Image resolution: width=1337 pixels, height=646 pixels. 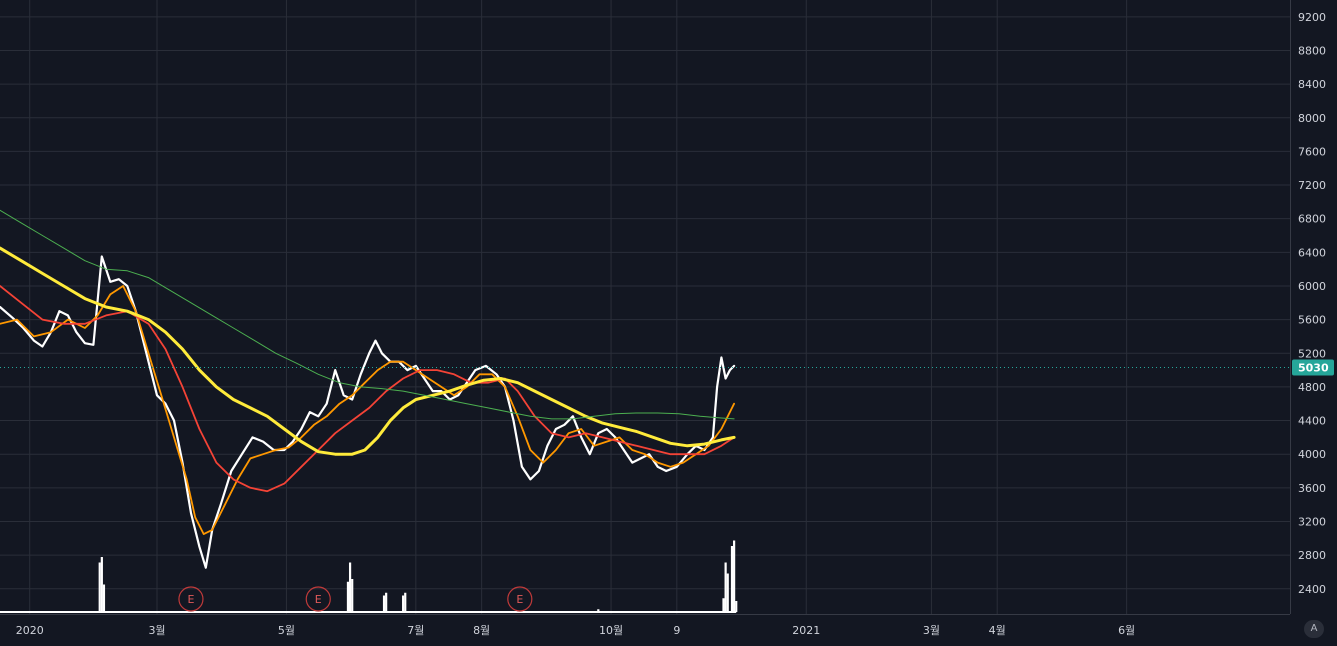 I want to click on time-tick-label: 4월, so click(x=997, y=630).